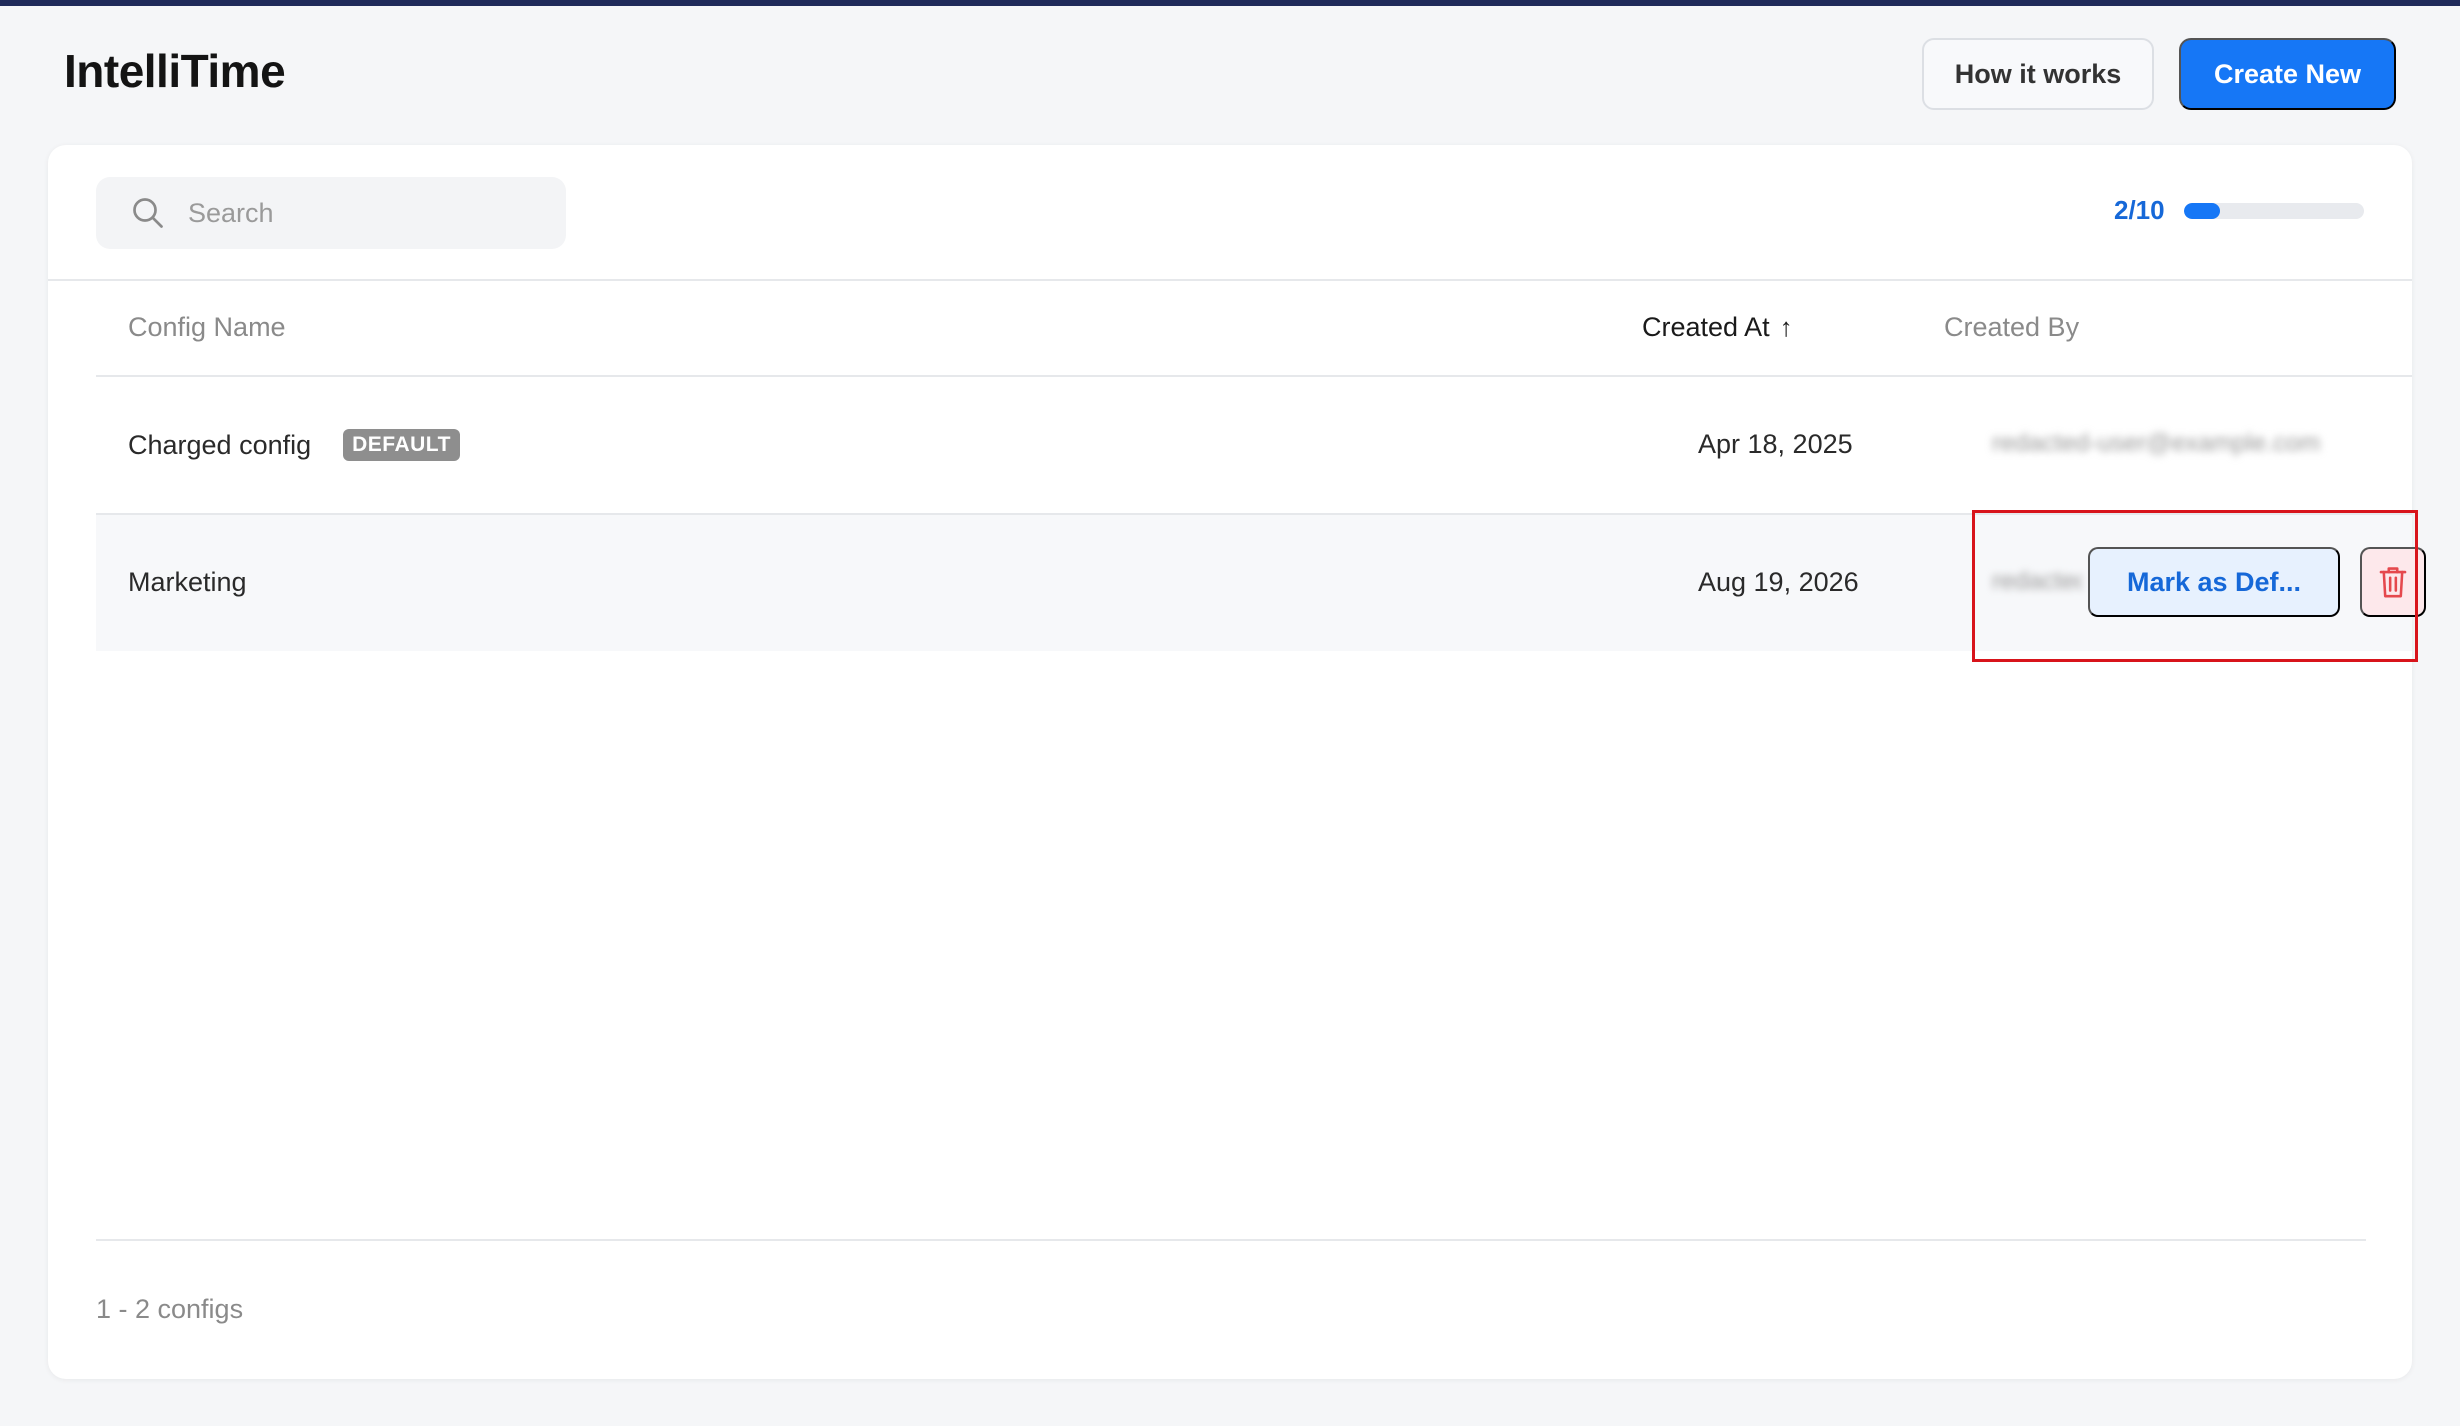  Describe the element at coordinates (220, 444) in the screenshot. I see `config-name: Charged config` at that location.